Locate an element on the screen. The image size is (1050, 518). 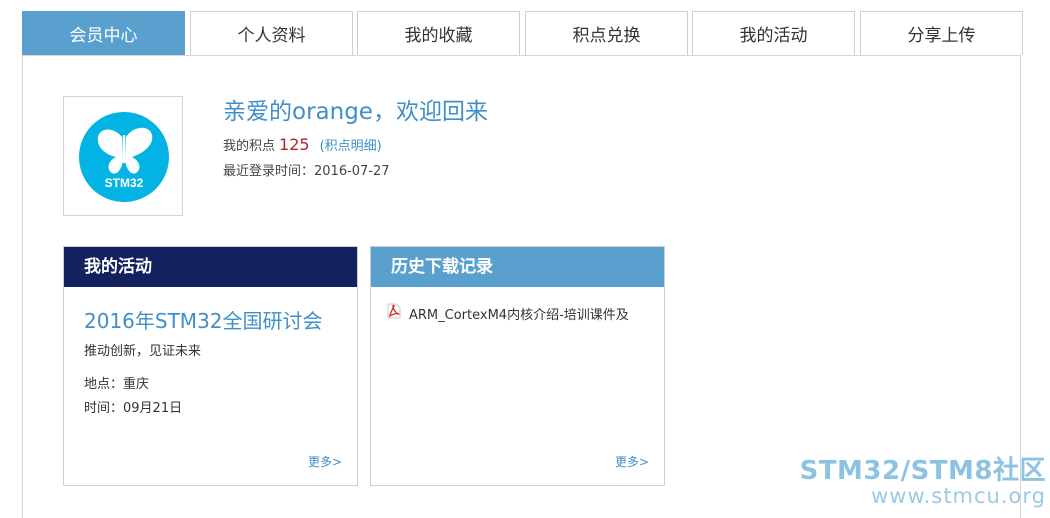
event-place: 地点：重庆 is located at coordinates (117, 384).